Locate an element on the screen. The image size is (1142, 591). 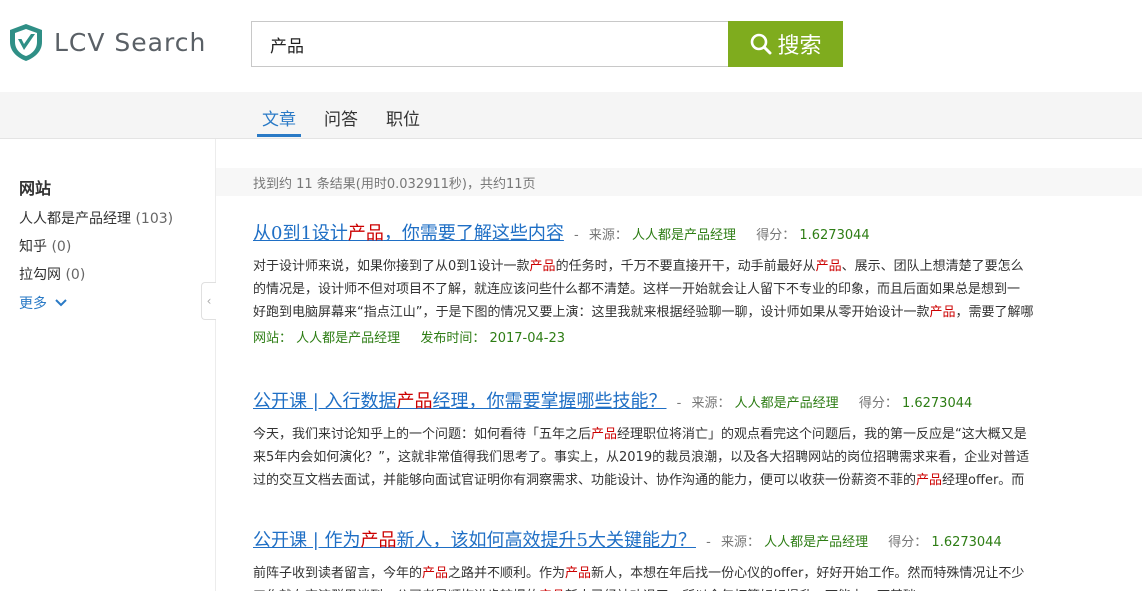
result-title-link: 公开课 | 作为产品新人，该如何高效提升5大关键能力？ is located at coordinates (474, 540).